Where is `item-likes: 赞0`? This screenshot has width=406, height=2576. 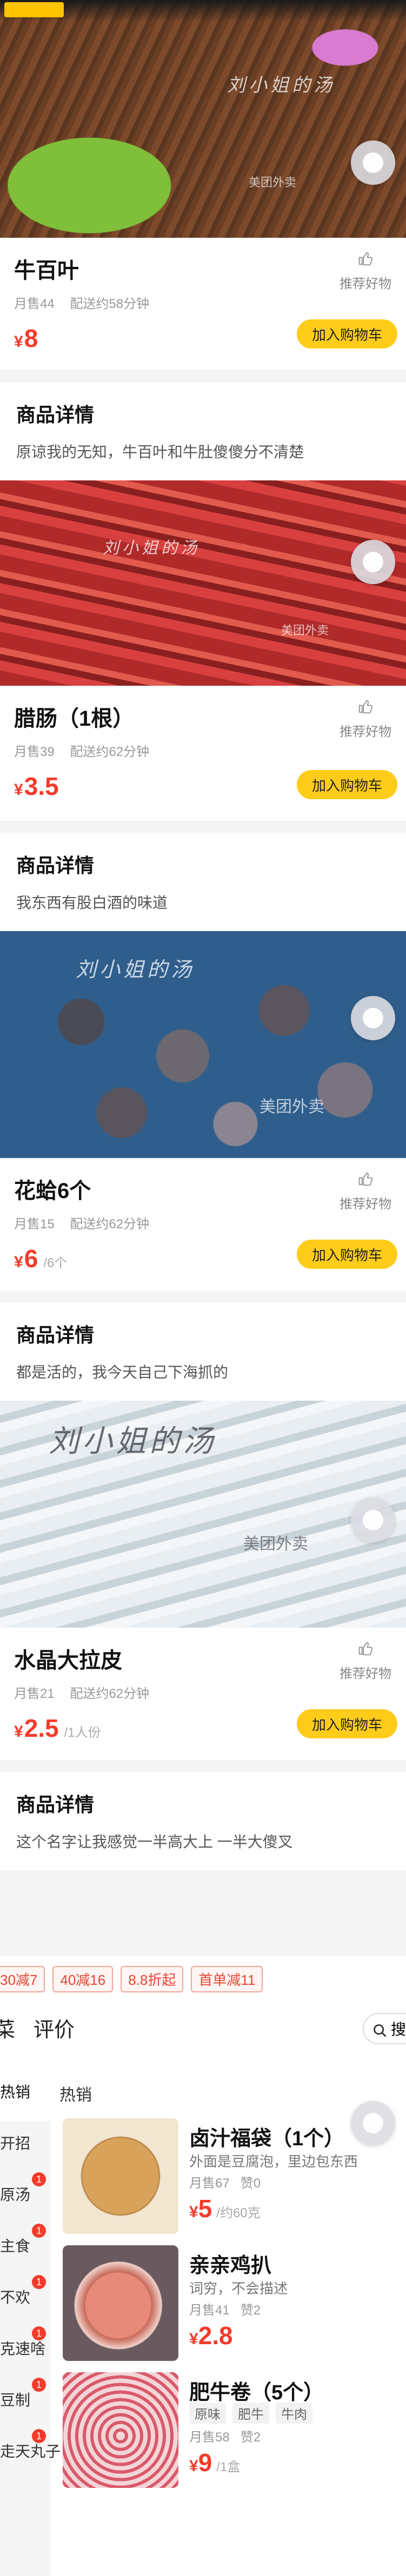 item-likes: 赞0 is located at coordinates (250, 2183).